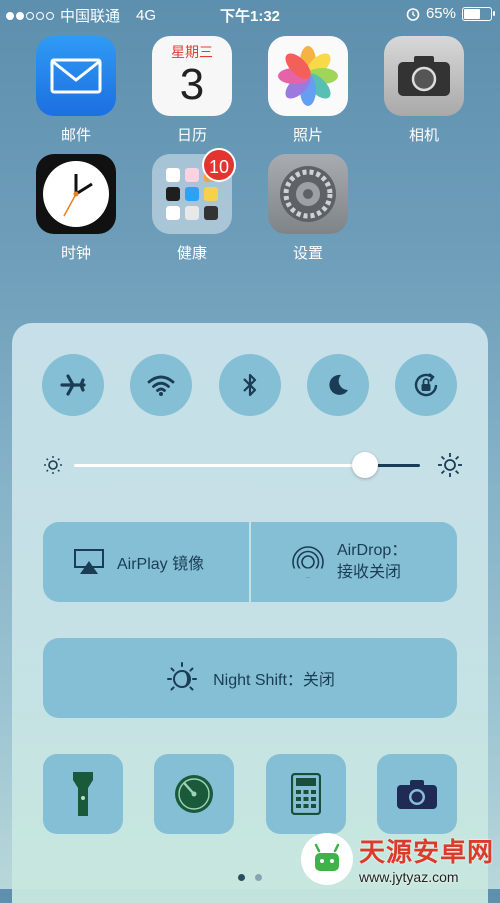 The width and height of the screenshot is (500, 903). I want to click on airplane-icon, so click(73, 385).